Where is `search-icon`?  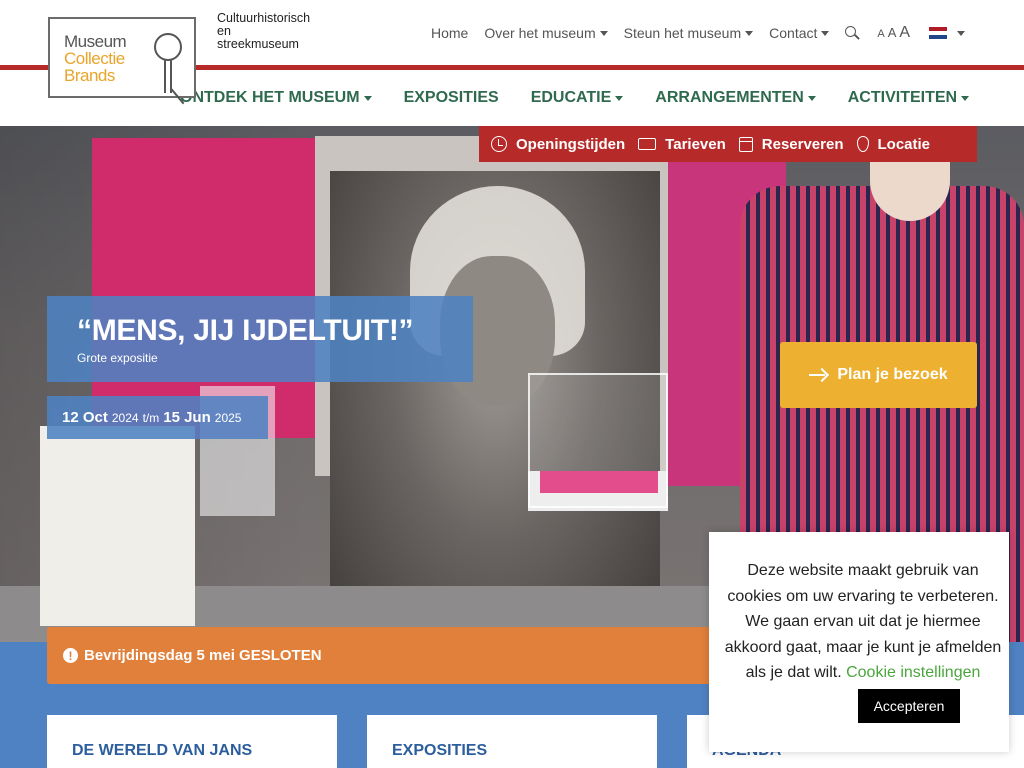
search-icon is located at coordinates (853, 33).